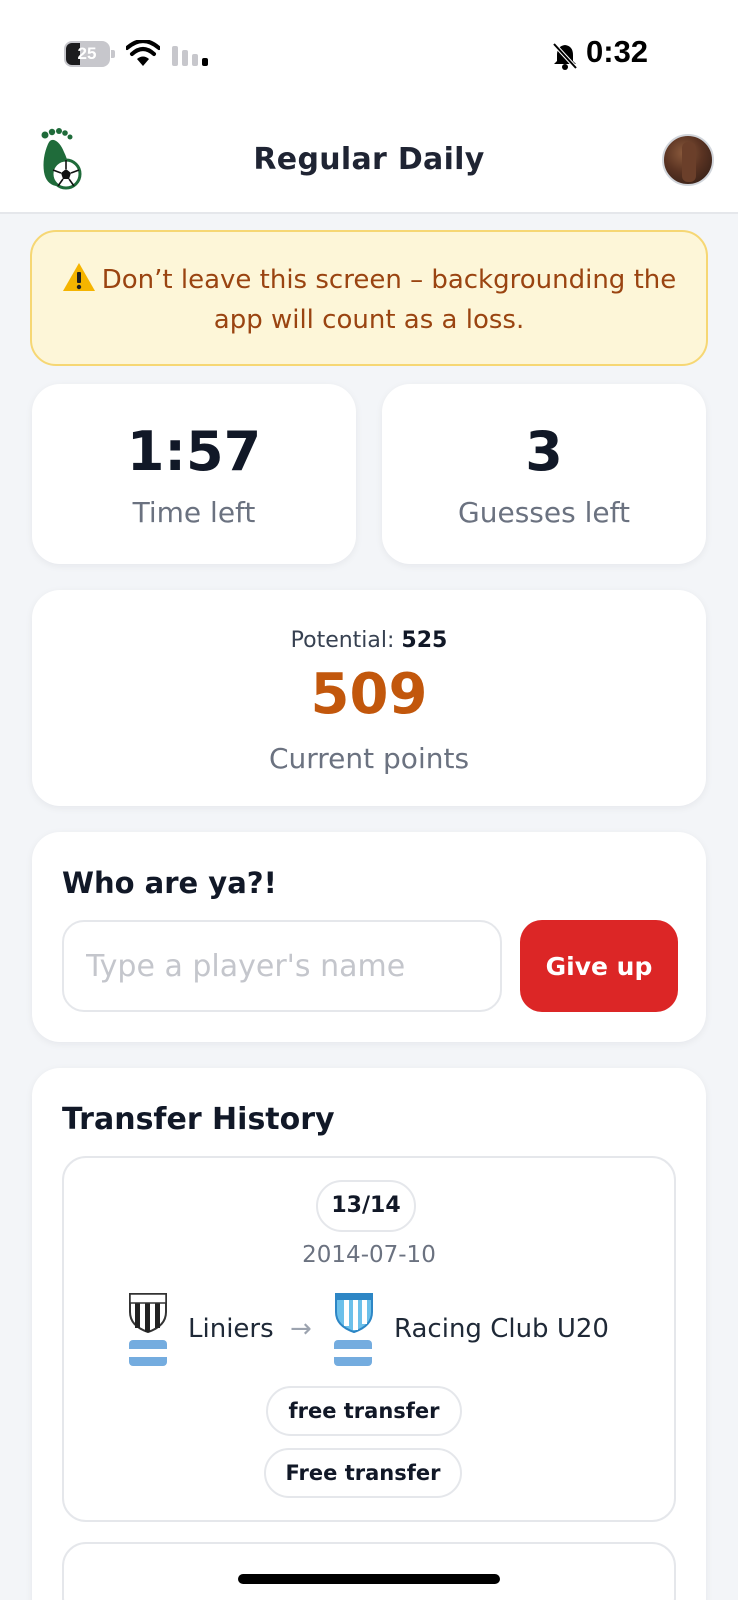  What do you see at coordinates (78, 277) in the screenshot?
I see `warning-icon` at bounding box center [78, 277].